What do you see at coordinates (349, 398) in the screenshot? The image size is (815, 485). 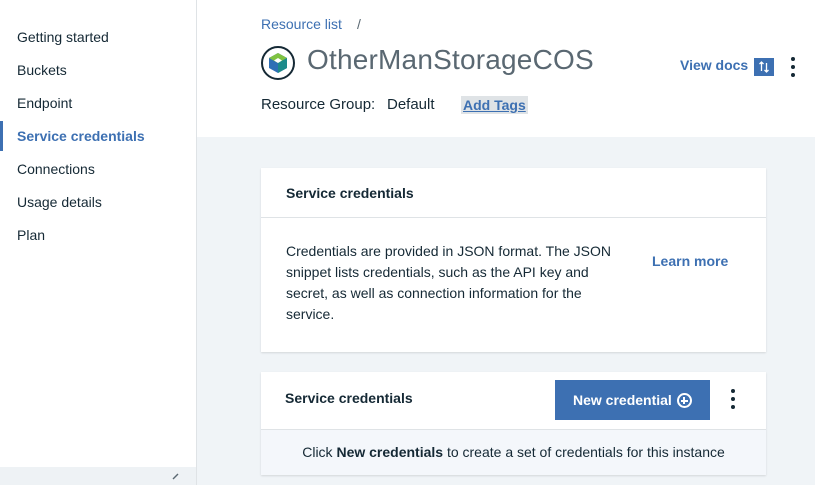 I see `credentials-card-title: Service credentials` at bounding box center [349, 398].